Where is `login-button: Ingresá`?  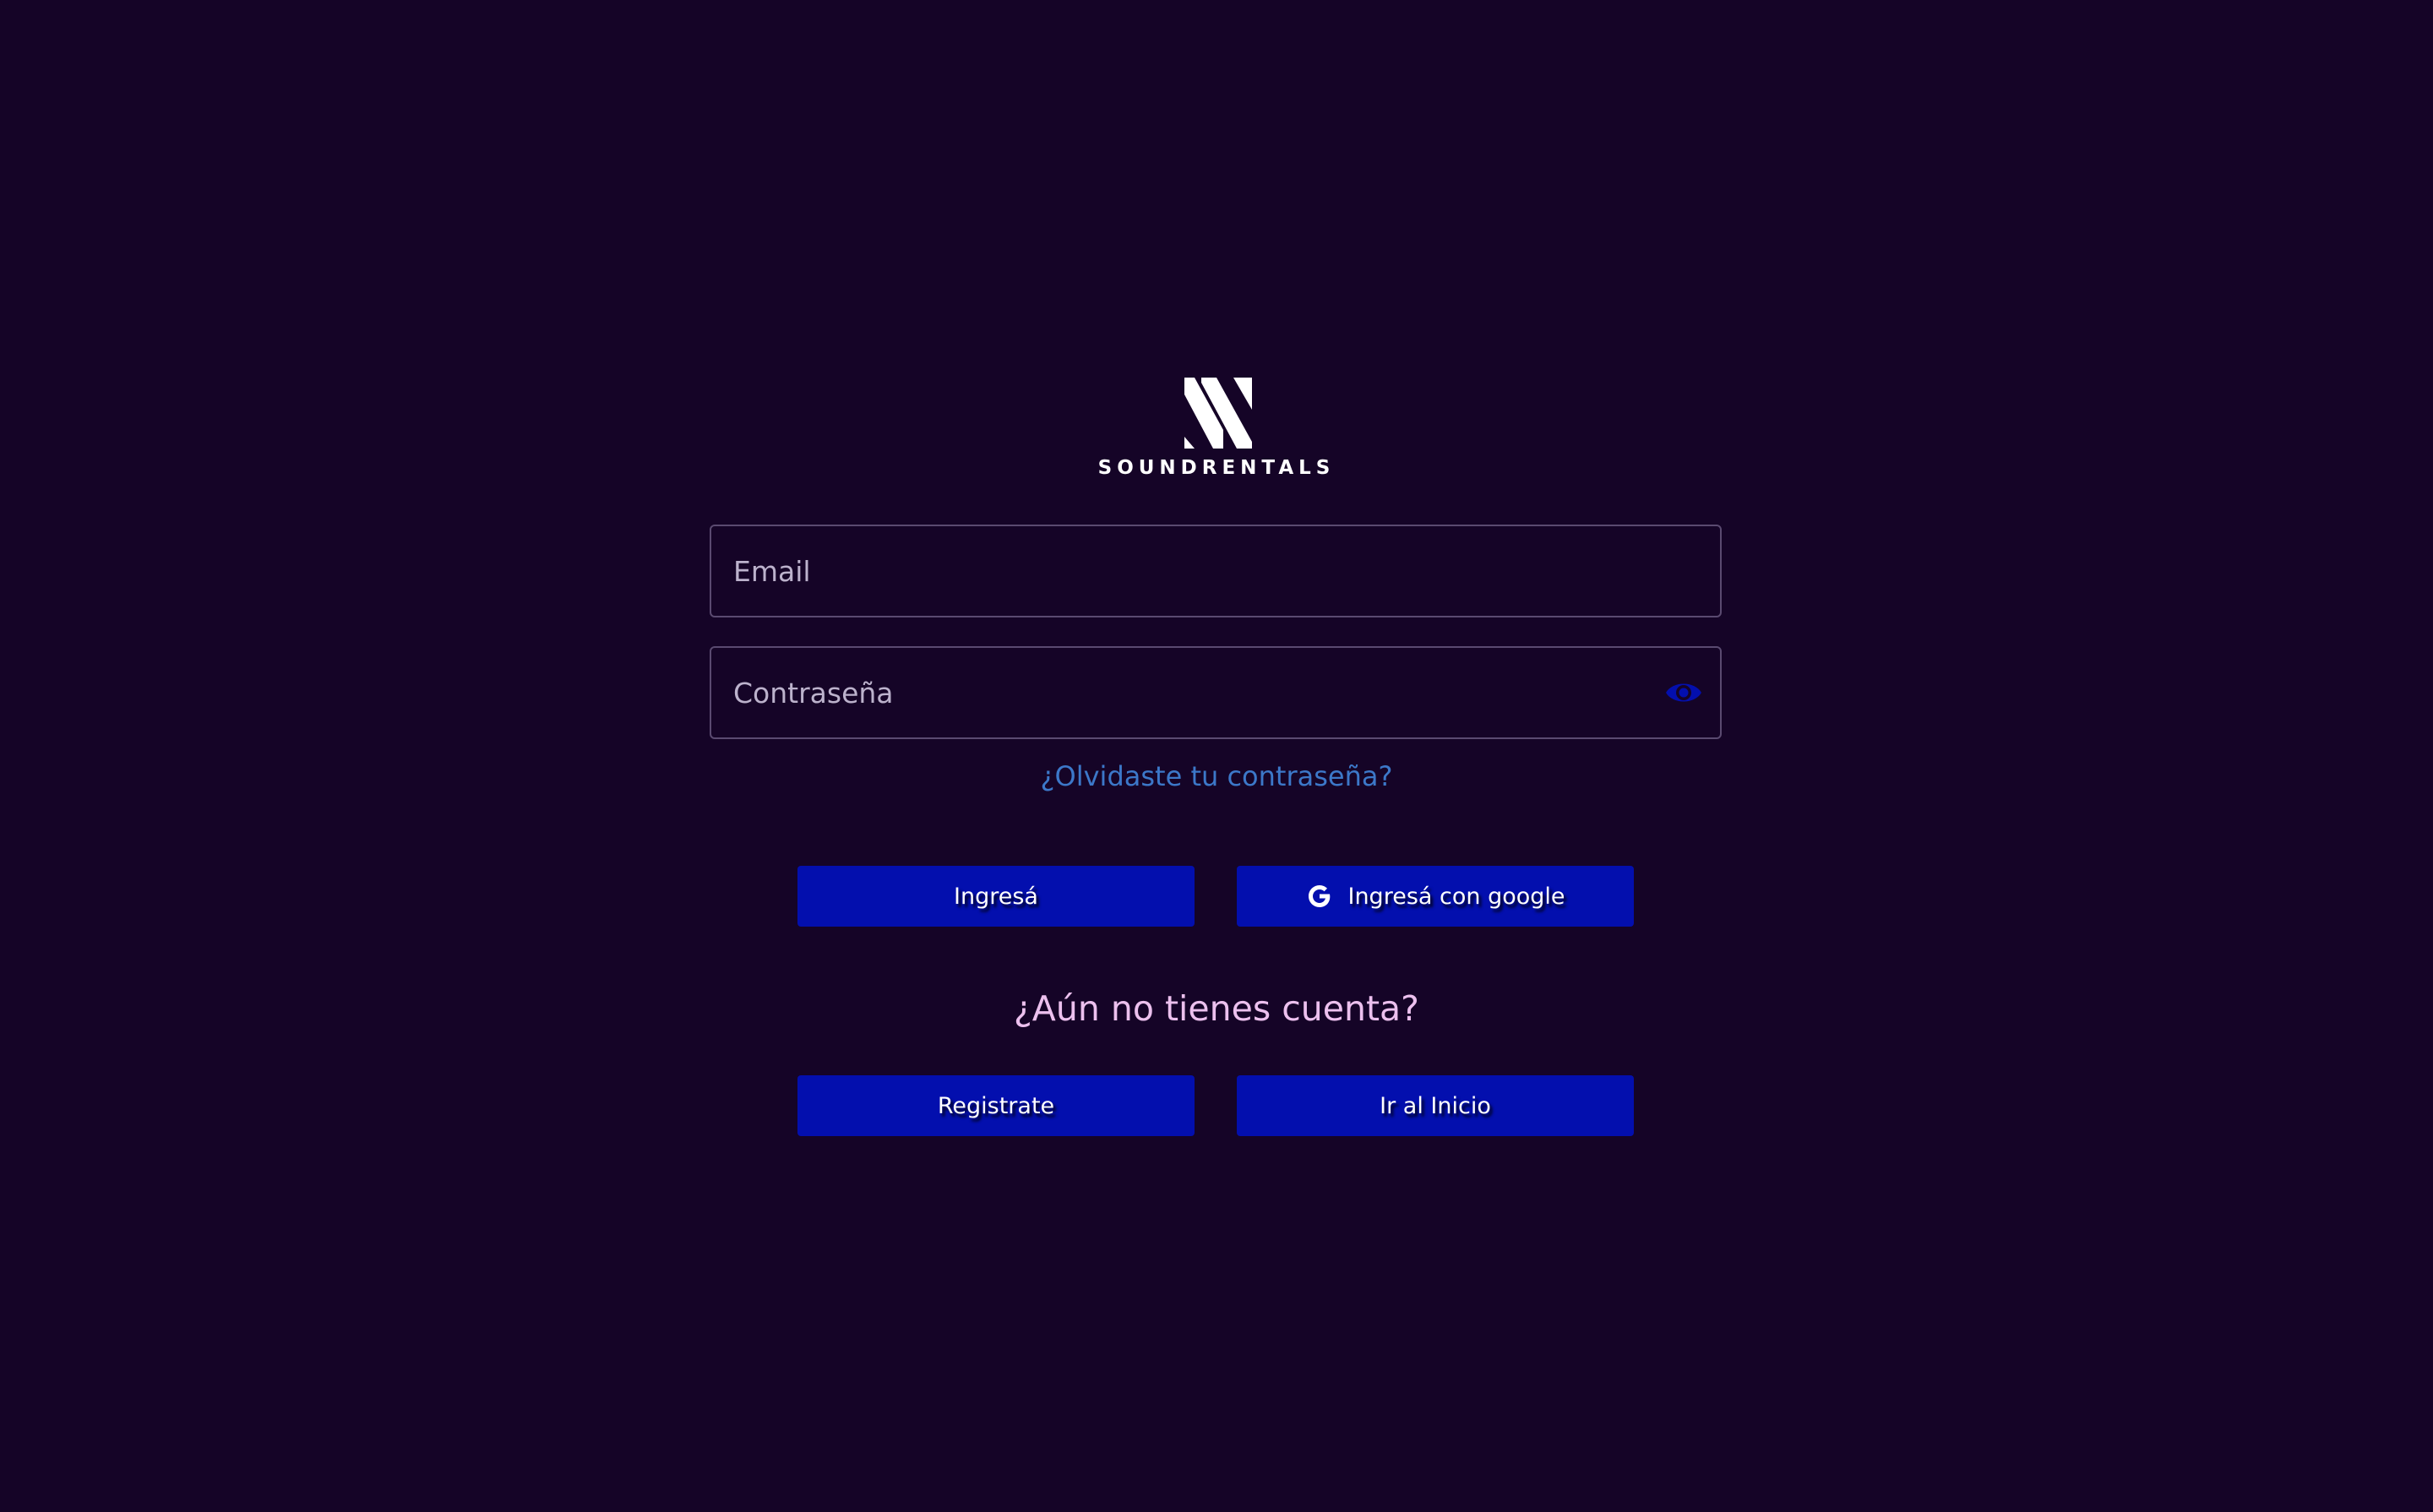 login-button: Ingresá is located at coordinates (996, 897).